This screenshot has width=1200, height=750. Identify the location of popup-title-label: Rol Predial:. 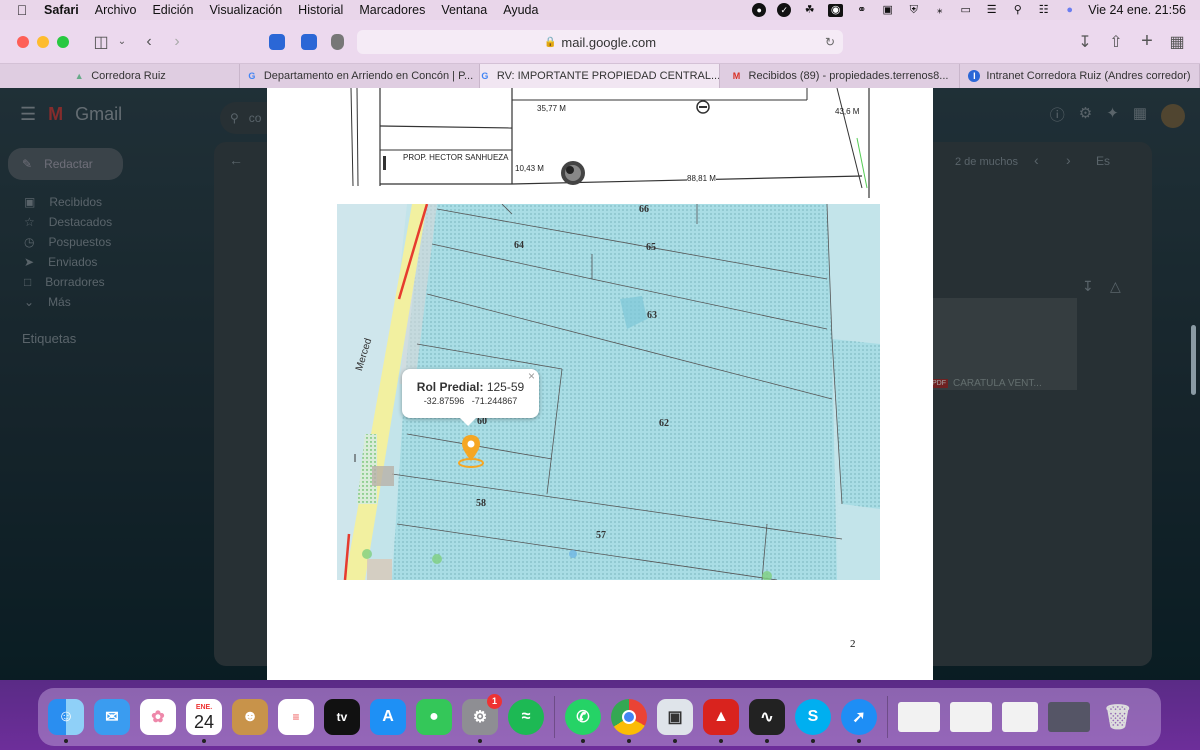
(450, 387).